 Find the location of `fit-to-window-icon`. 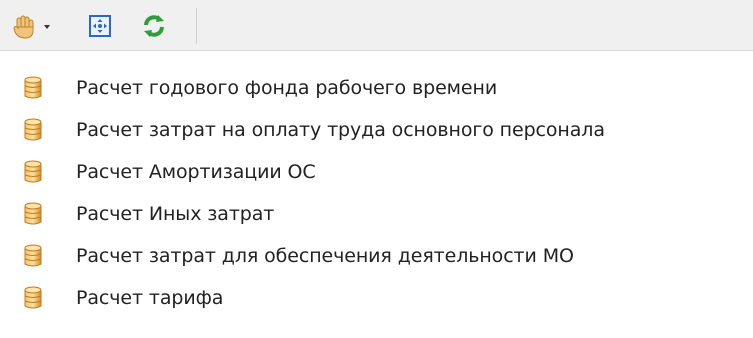

fit-to-window-icon is located at coordinates (100, 26).